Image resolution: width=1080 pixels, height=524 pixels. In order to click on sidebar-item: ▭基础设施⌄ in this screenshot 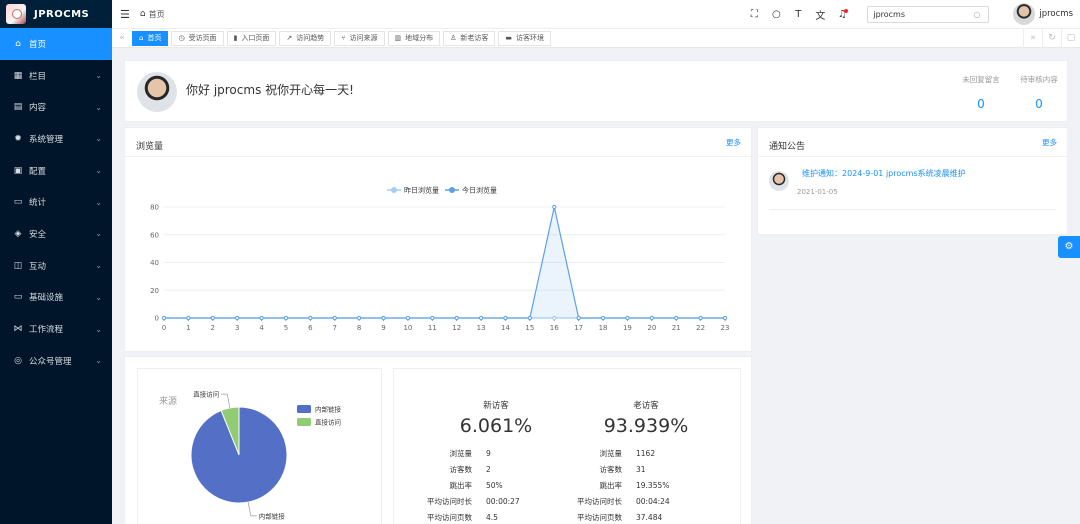, I will do `click(56, 298)`.